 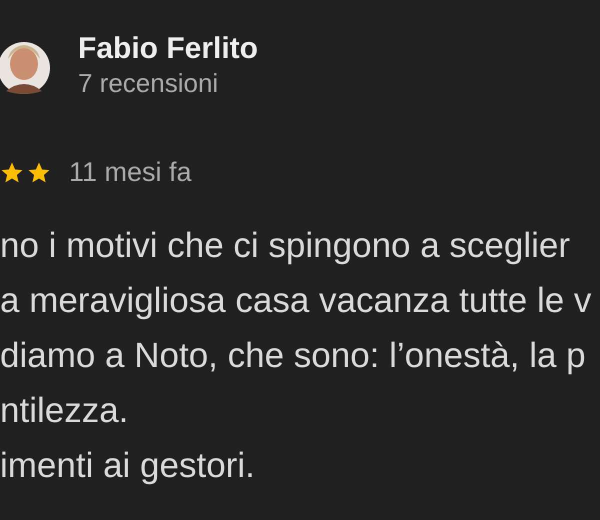 I want to click on review-text-line: a meravigliosa casa vacanza tutte le v, so click(x=296, y=301).